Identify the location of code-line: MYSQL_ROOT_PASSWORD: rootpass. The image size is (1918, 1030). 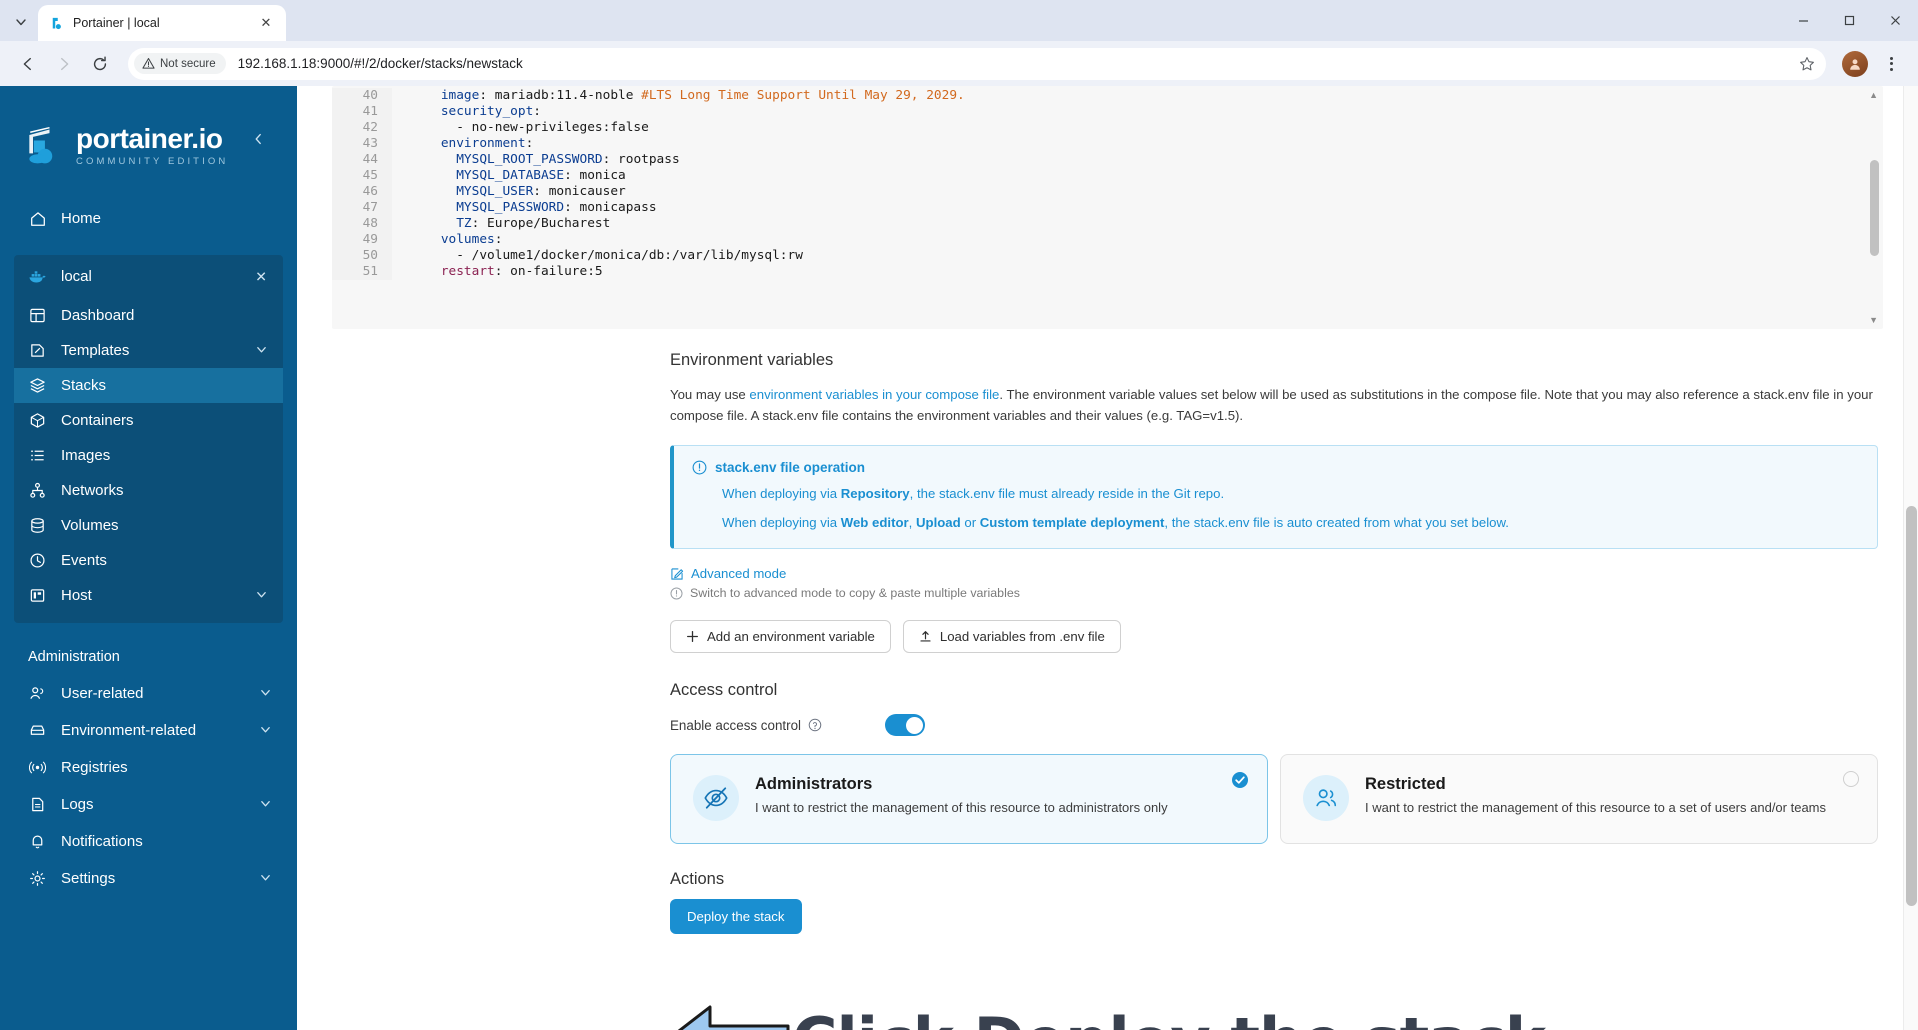
(1146, 160).